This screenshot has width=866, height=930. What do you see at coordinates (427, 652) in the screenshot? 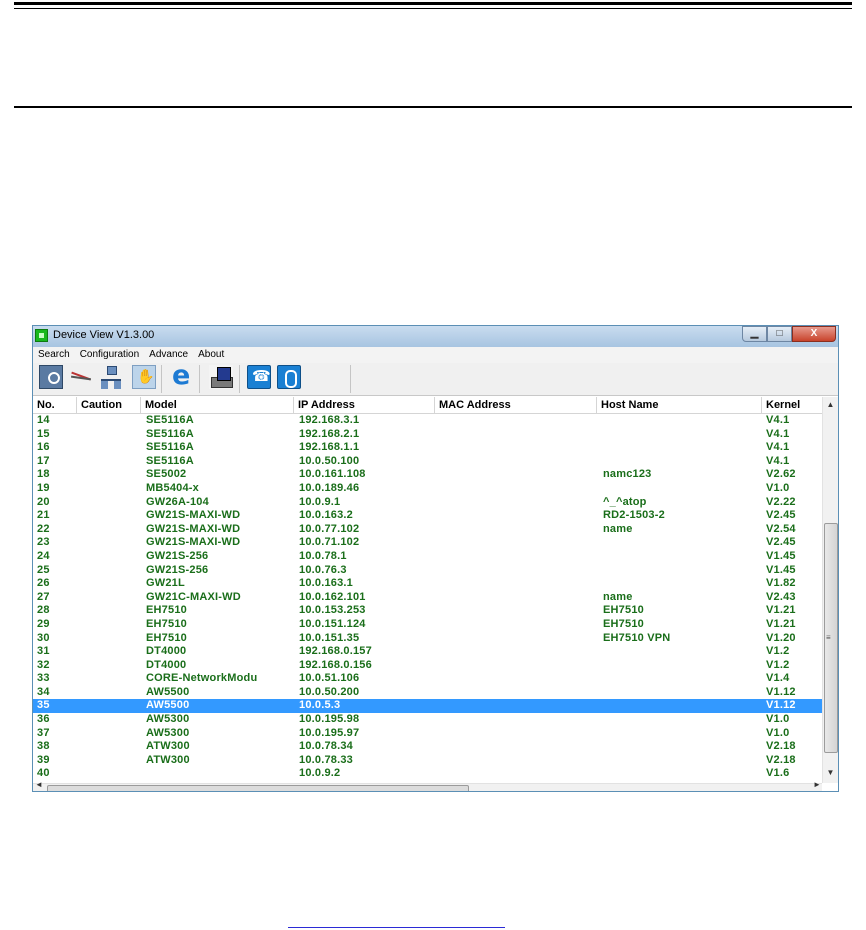
I see `table-row: 31 DT4000 192.168.0.157 V1.2` at bounding box center [427, 652].